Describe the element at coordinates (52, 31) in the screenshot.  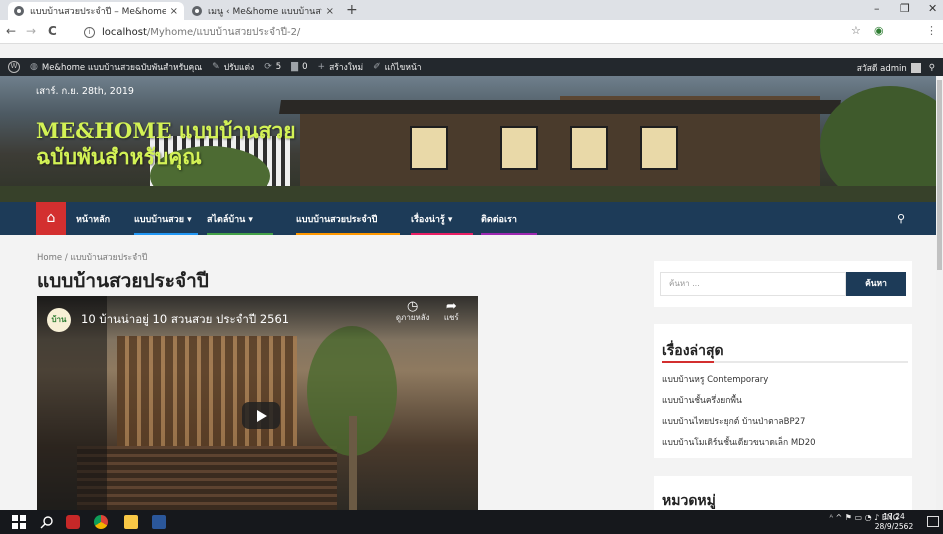
I see `reload-button: C` at that location.